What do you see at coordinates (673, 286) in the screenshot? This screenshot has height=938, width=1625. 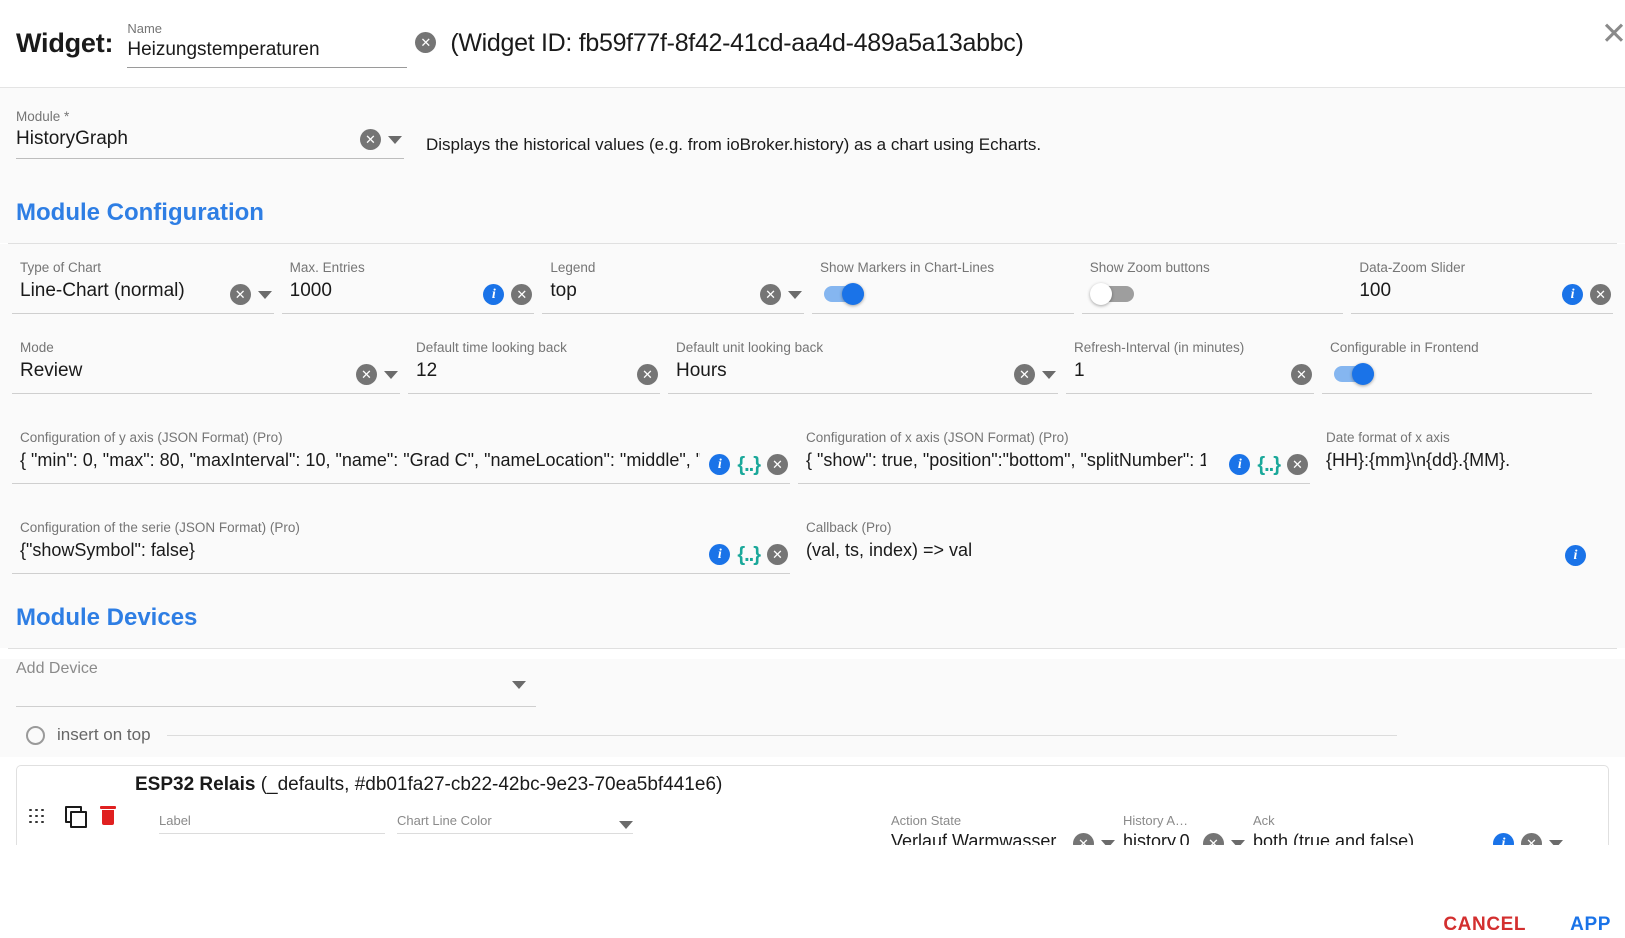 I see `legend-field: Legend top ✕` at bounding box center [673, 286].